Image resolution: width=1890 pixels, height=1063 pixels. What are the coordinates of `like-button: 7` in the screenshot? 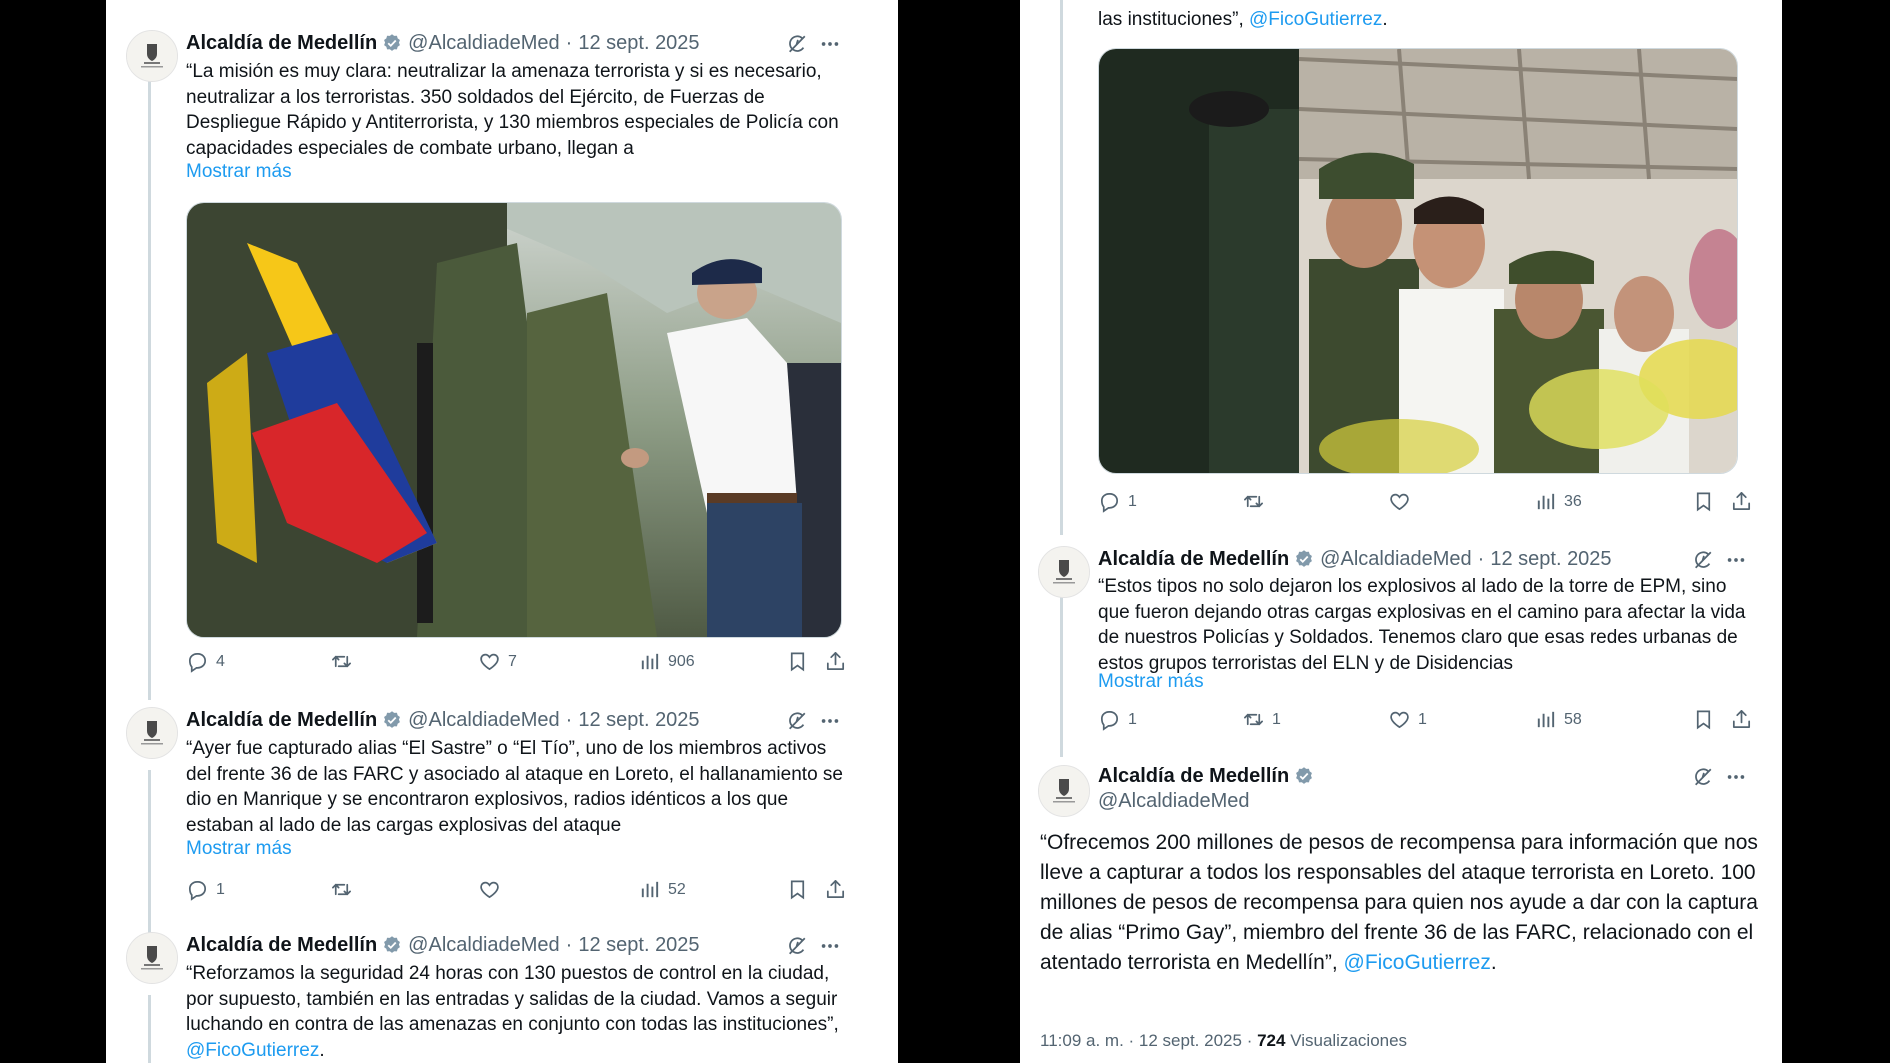 It's located at (497, 661).